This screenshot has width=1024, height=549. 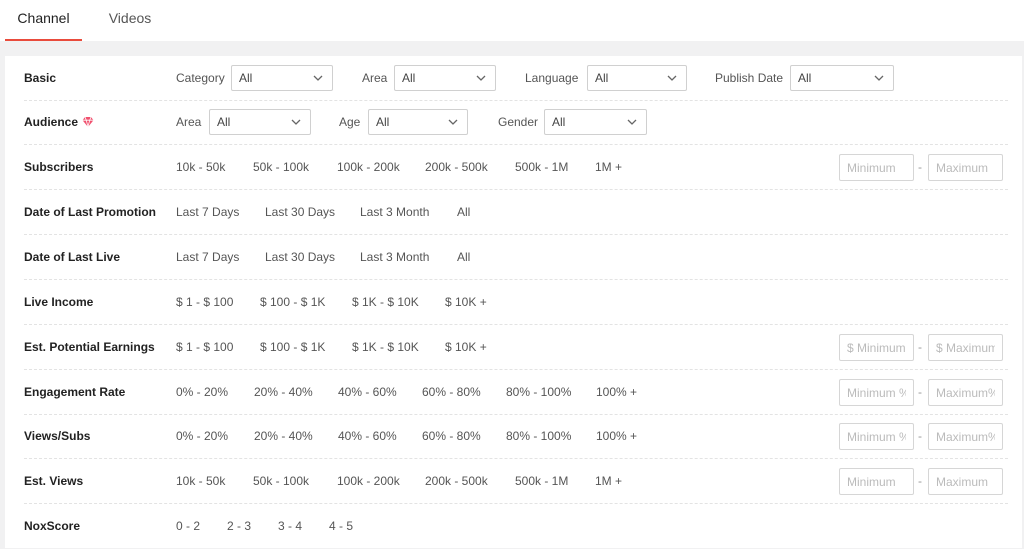 What do you see at coordinates (88, 122) in the screenshot?
I see `diamond-icon` at bounding box center [88, 122].